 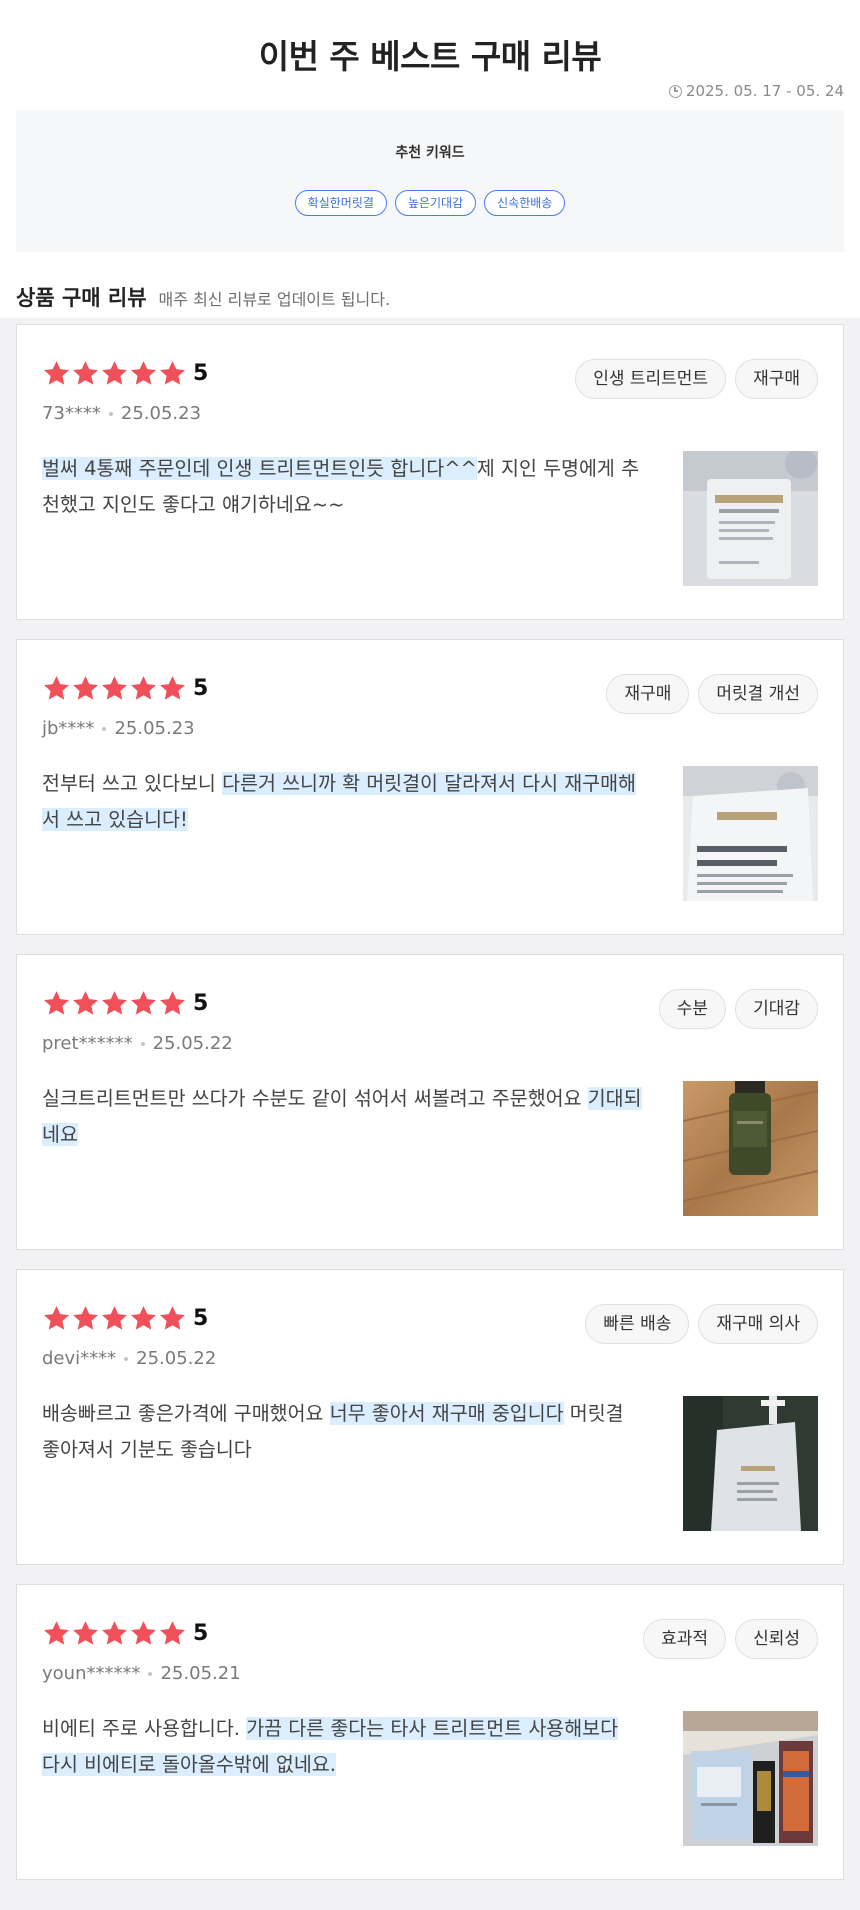 I want to click on review-meta: devi**** 25.05.22, so click(x=129, y=1358).